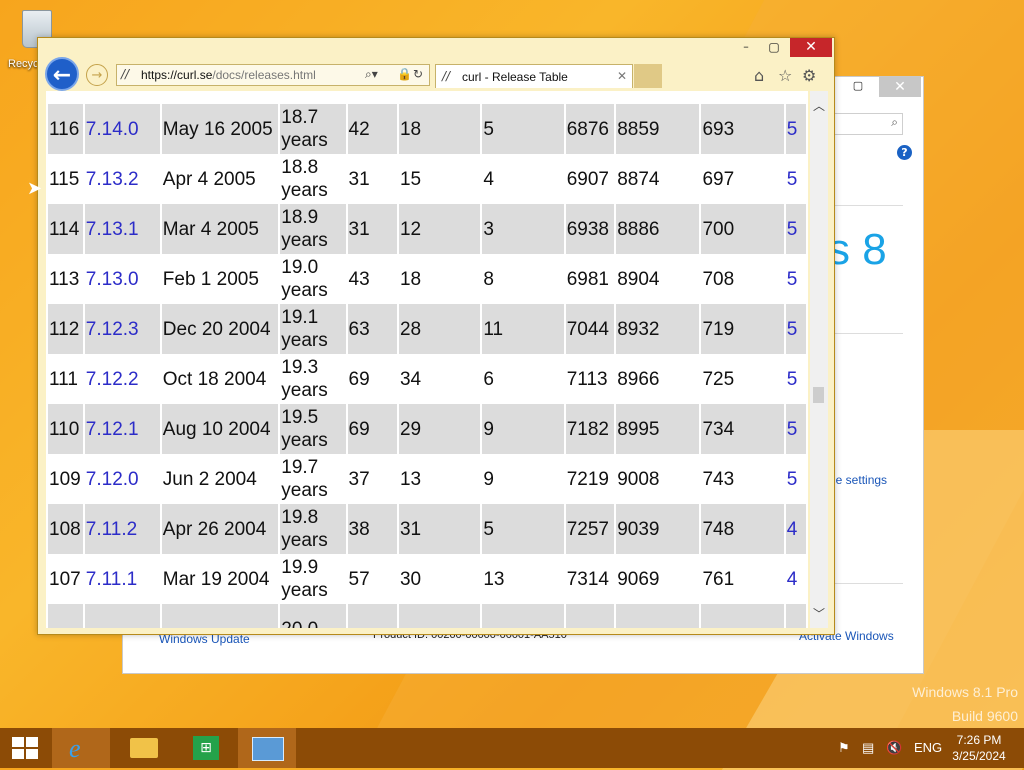 This screenshot has height=770, width=1024. What do you see at coordinates (622, 76) in the screenshot?
I see `tab-close-icon: ✕` at bounding box center [622, 76].